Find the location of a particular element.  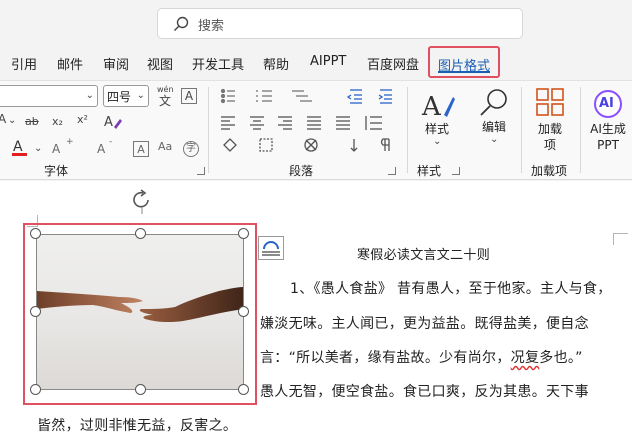

tab-view: 视图 is located at coordinates (160, 63).